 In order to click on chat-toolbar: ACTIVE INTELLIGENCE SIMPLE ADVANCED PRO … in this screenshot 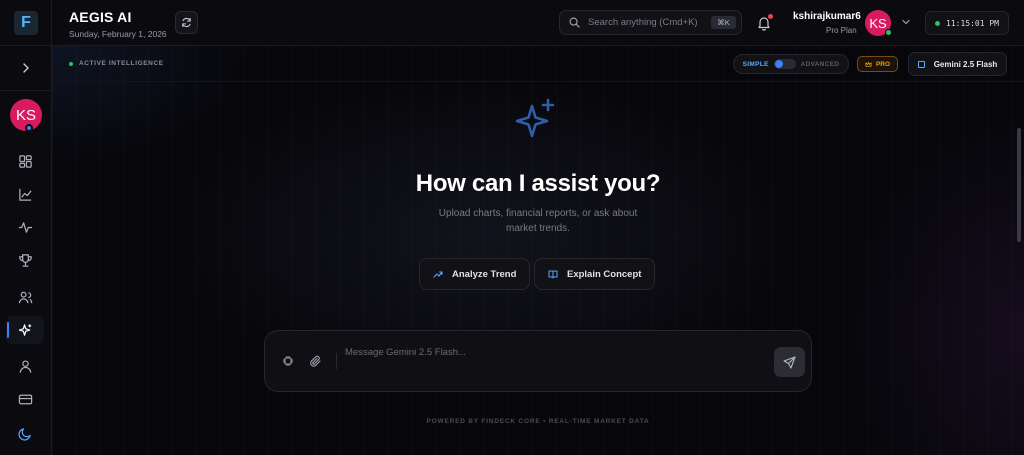, I will do `click(538, 64)`.